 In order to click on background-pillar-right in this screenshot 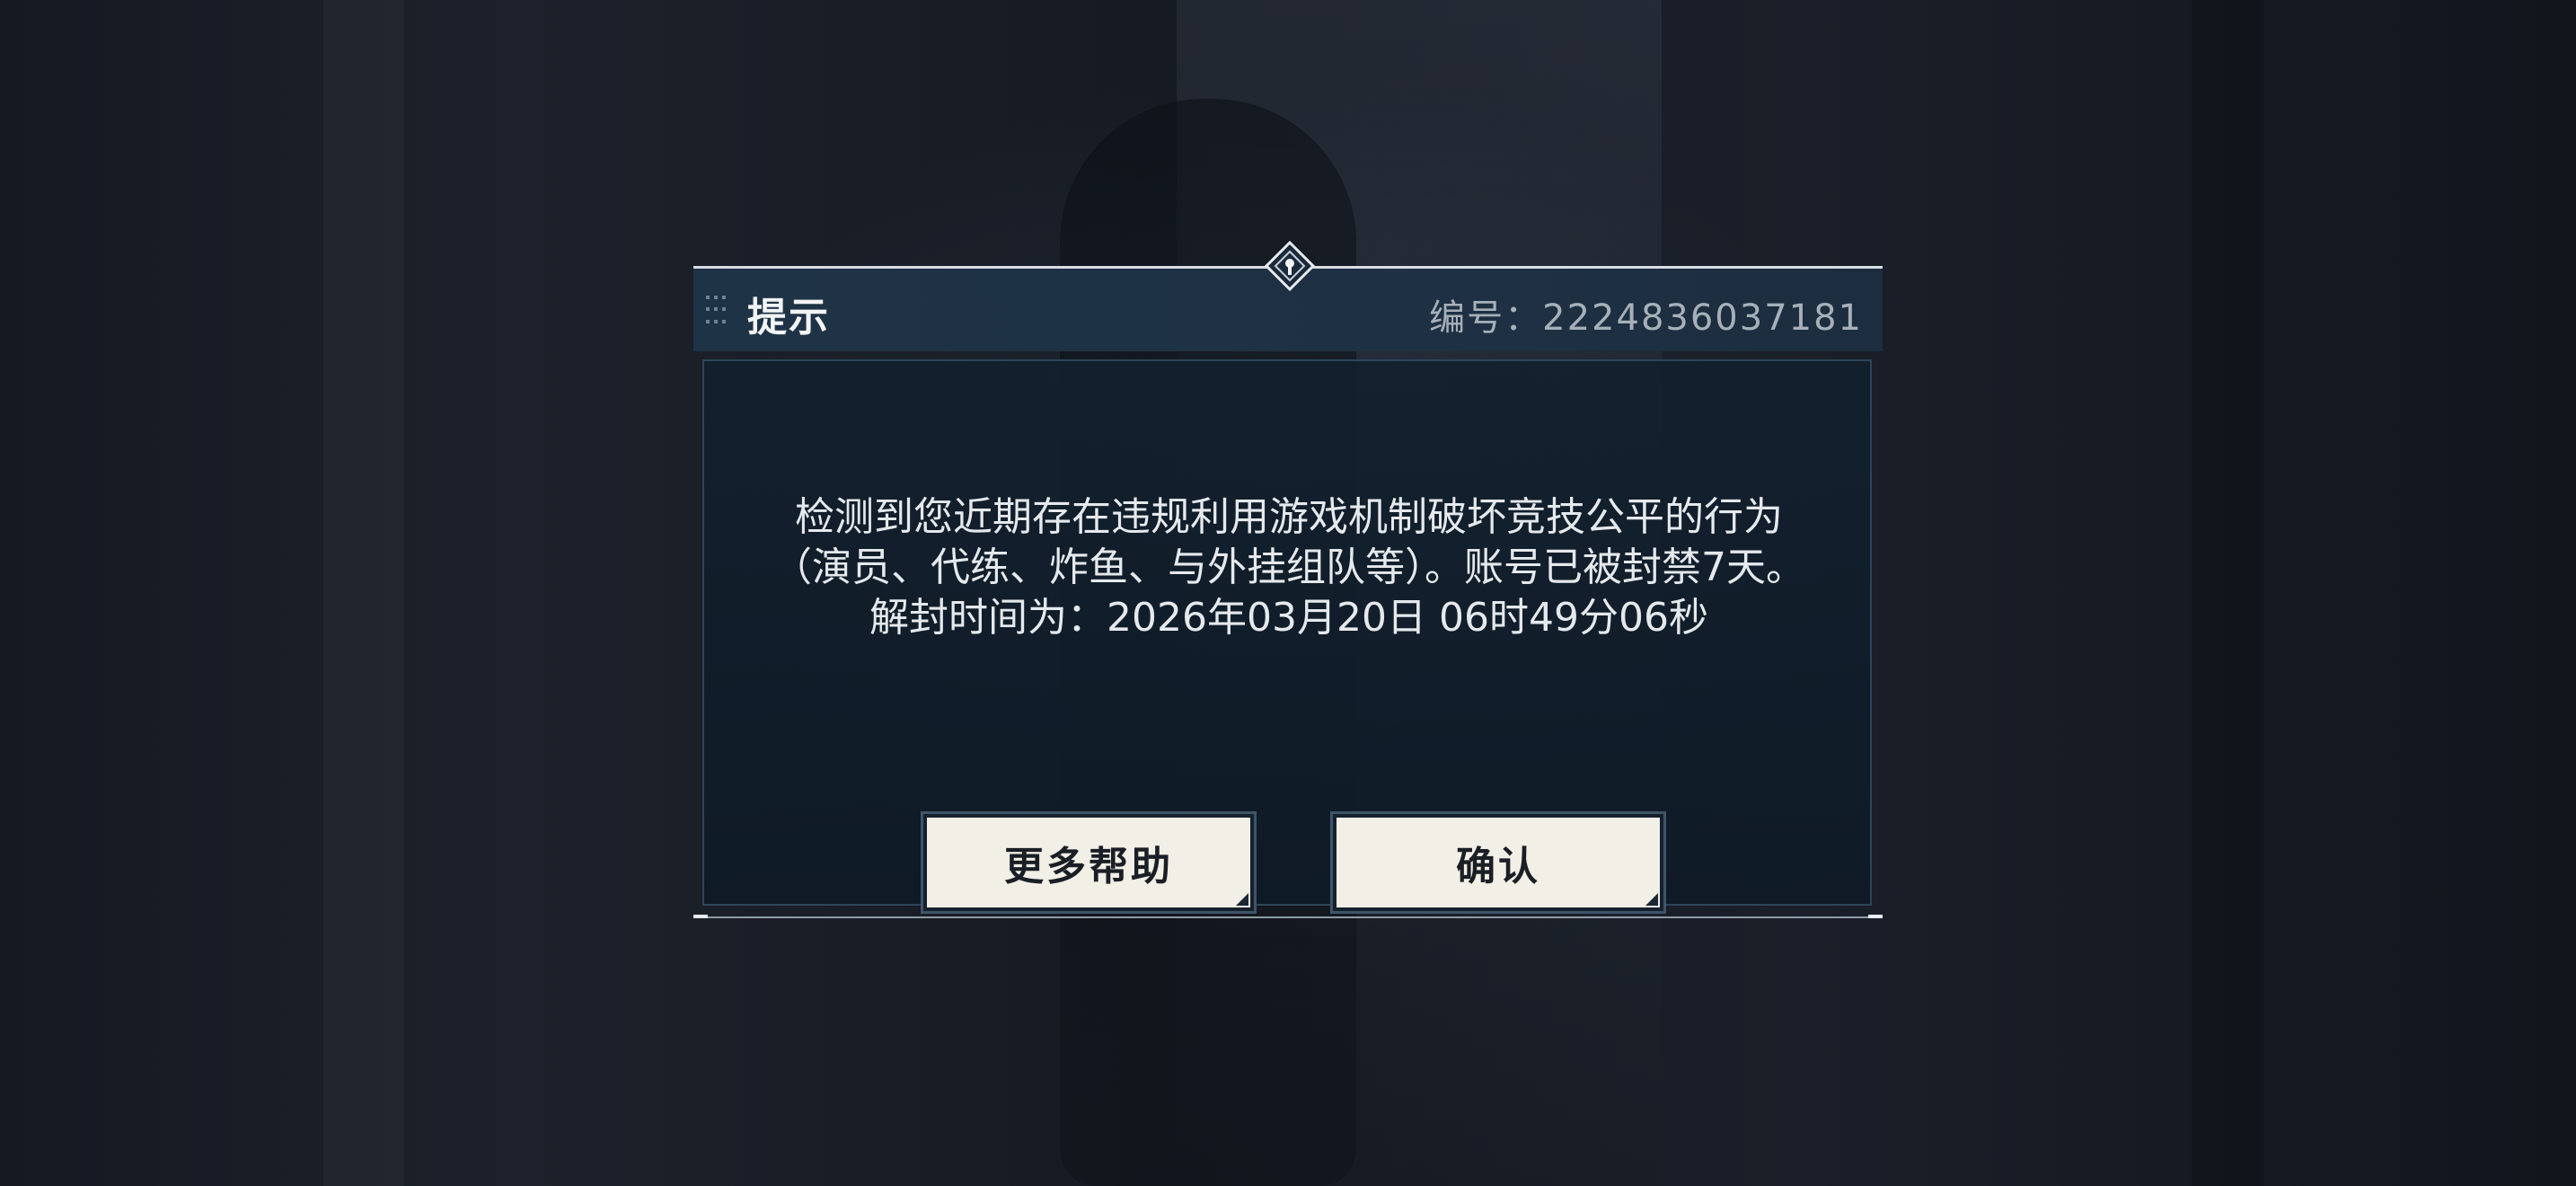, I will do `click(2227, 593)`.